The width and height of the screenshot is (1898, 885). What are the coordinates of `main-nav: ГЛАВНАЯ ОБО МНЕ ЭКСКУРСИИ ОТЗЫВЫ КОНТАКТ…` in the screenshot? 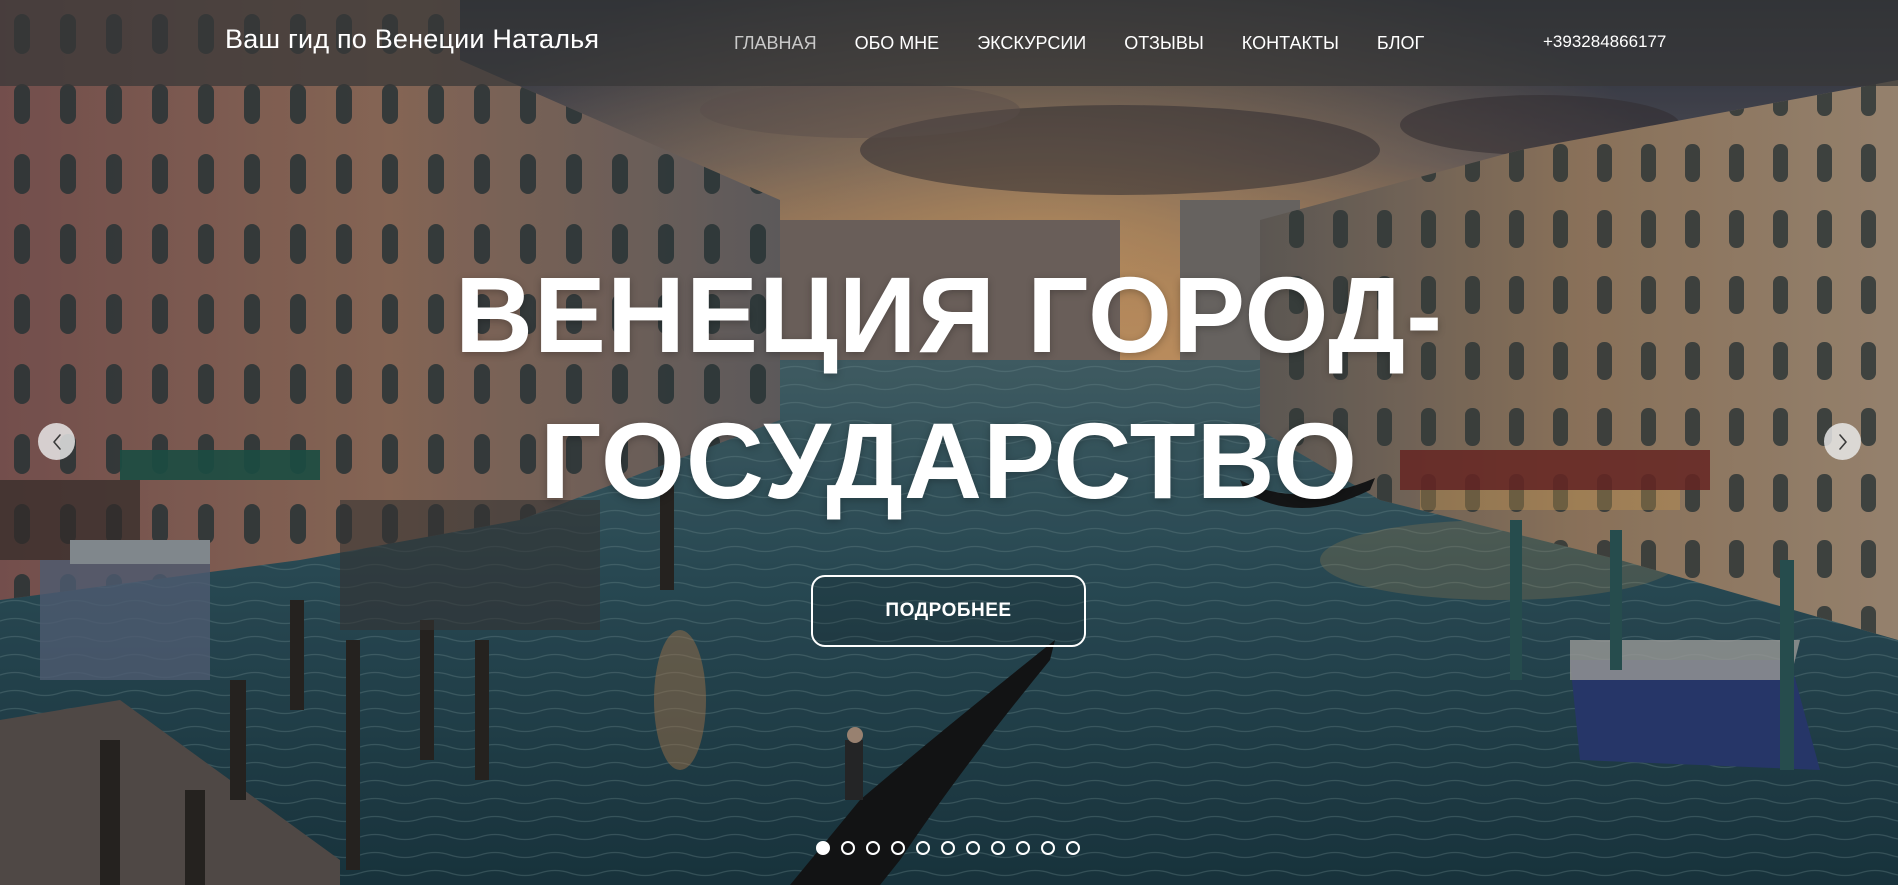 It's located at (1098, 43).